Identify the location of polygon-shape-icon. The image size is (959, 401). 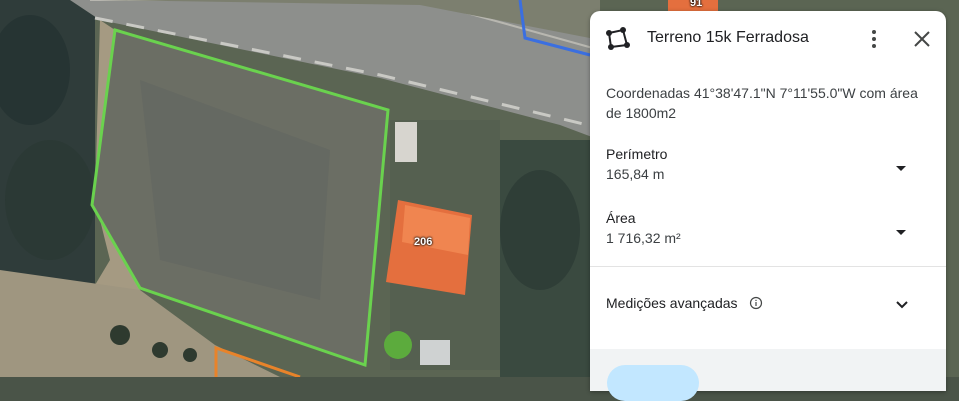
(618, 38).